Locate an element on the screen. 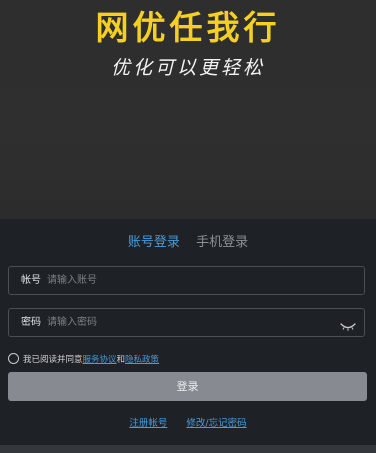 This screenshot has width=376, height=453. brand-slogan: 优化可以更轻松 is located at coordinates (187, 68).